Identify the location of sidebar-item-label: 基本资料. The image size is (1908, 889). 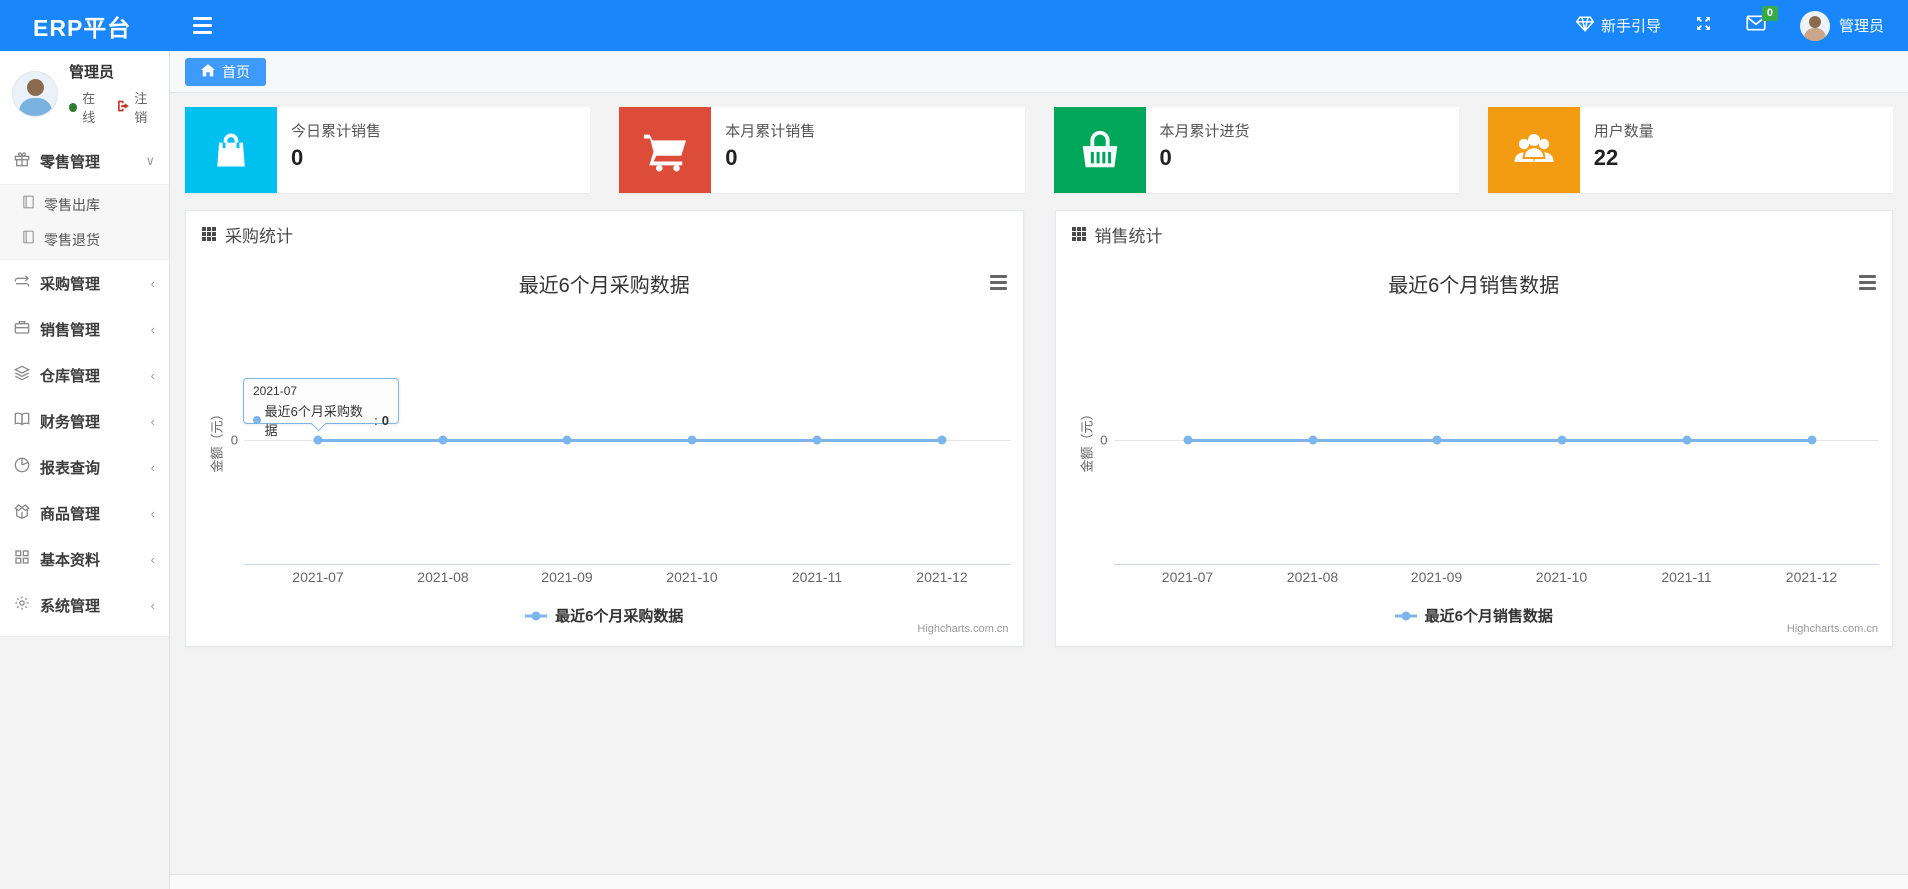
(70, 560).